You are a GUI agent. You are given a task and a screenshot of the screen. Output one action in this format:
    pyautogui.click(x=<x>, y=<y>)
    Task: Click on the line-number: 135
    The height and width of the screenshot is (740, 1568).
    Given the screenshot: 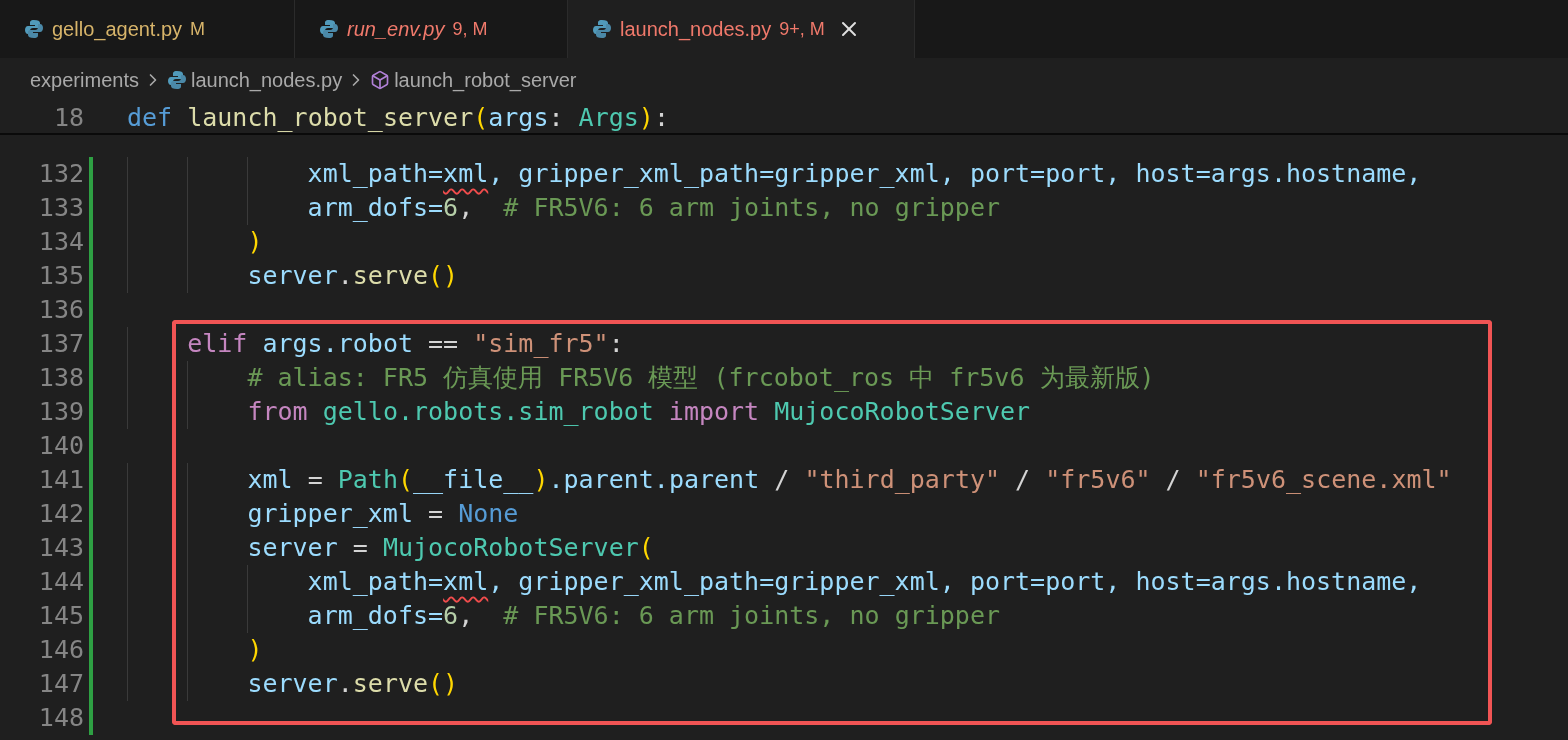 What is the action you would take?
    pyautogui.click(x=60, y=276)
    